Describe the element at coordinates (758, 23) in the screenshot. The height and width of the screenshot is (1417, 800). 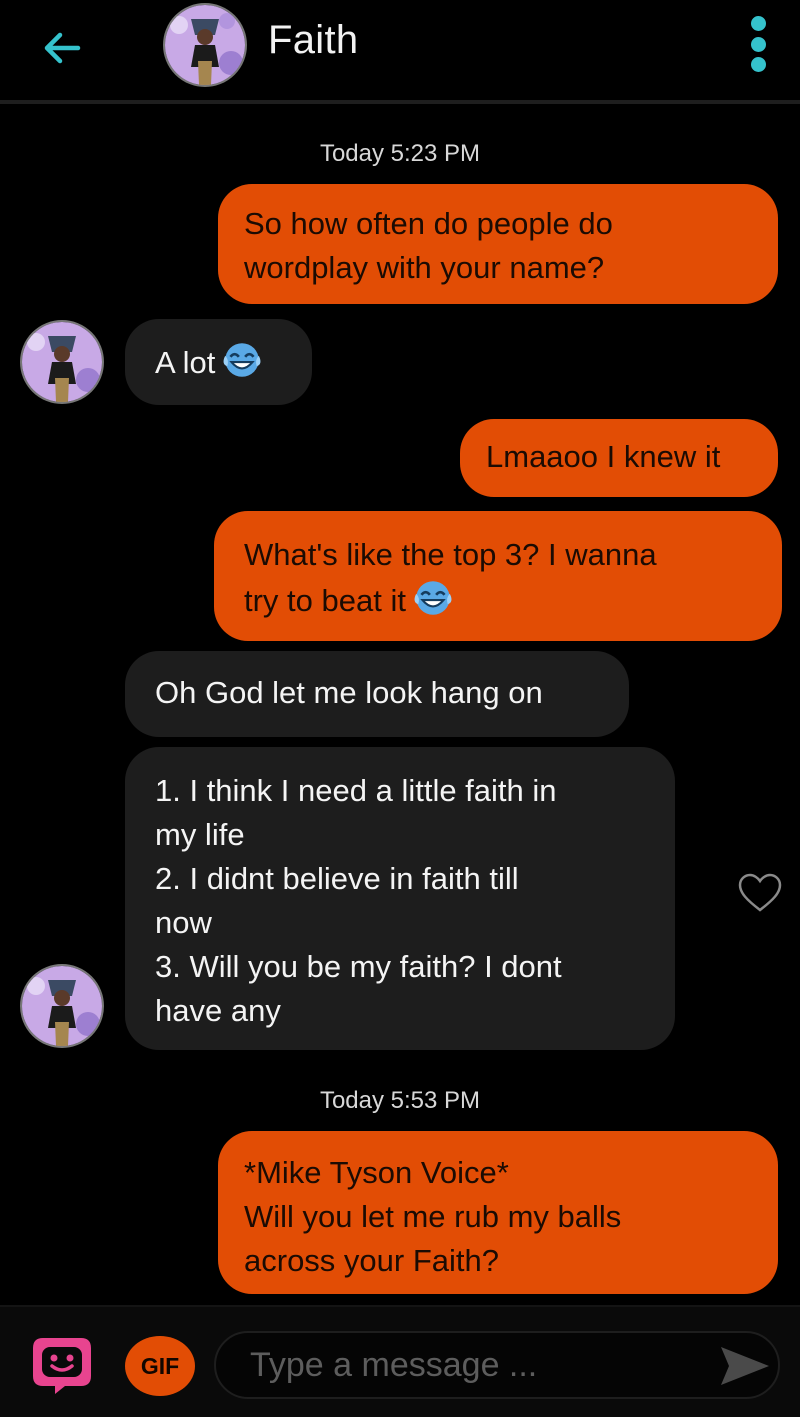
I see `vertical-dots-icon` at that location.